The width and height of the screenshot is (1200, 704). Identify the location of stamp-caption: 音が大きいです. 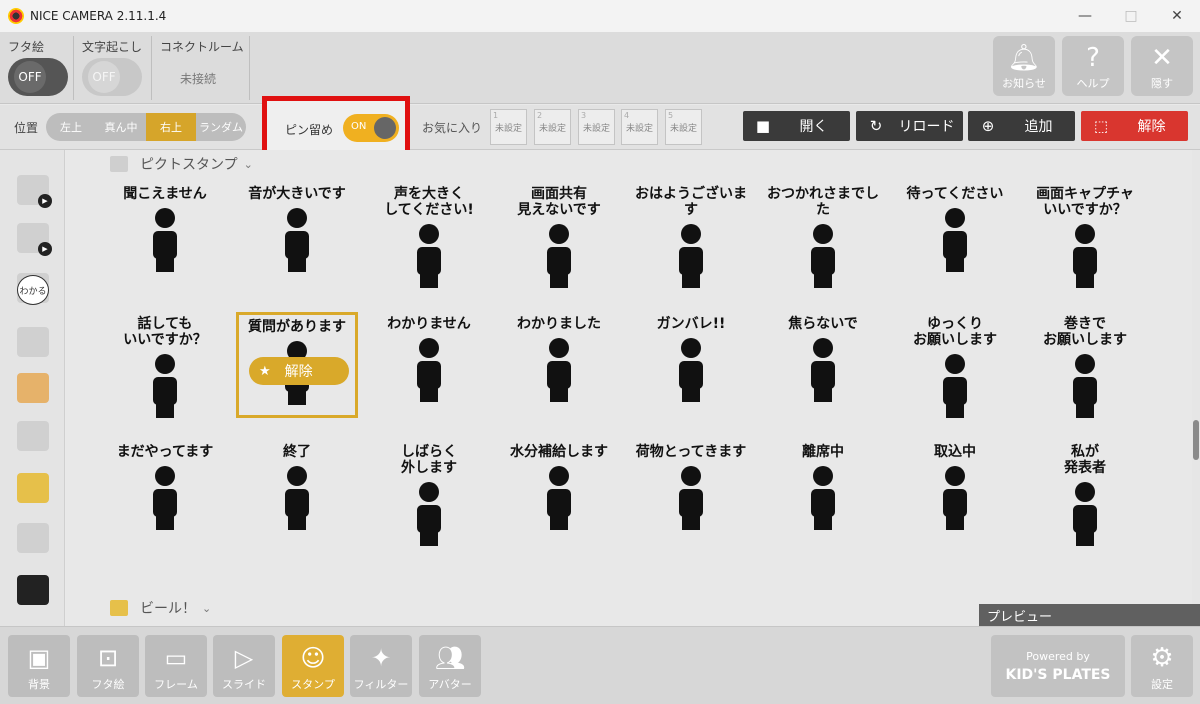
(297, 194).